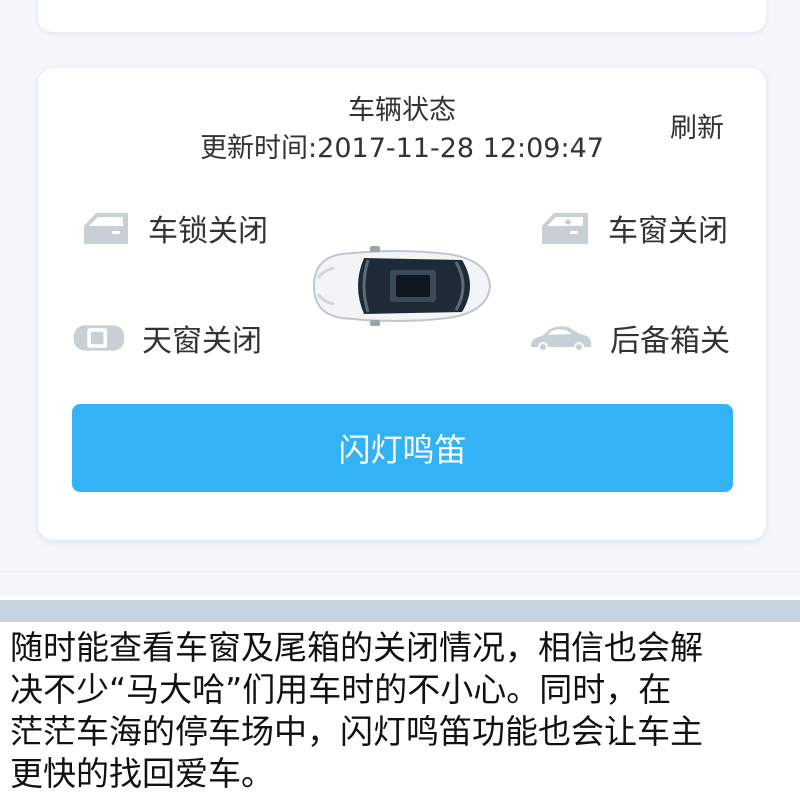  I want to click on status-sunroof: 天窗关闭, so click(167, 338).